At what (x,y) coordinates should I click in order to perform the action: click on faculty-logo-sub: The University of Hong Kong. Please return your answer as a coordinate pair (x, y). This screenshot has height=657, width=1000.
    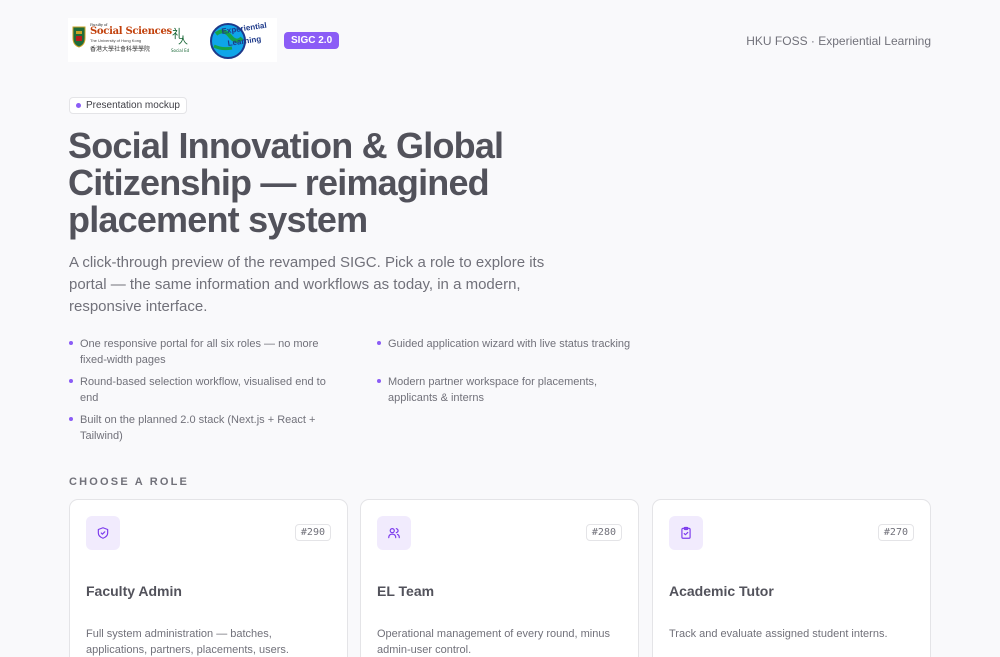
    Looking at the image, I should click on (116, 40).